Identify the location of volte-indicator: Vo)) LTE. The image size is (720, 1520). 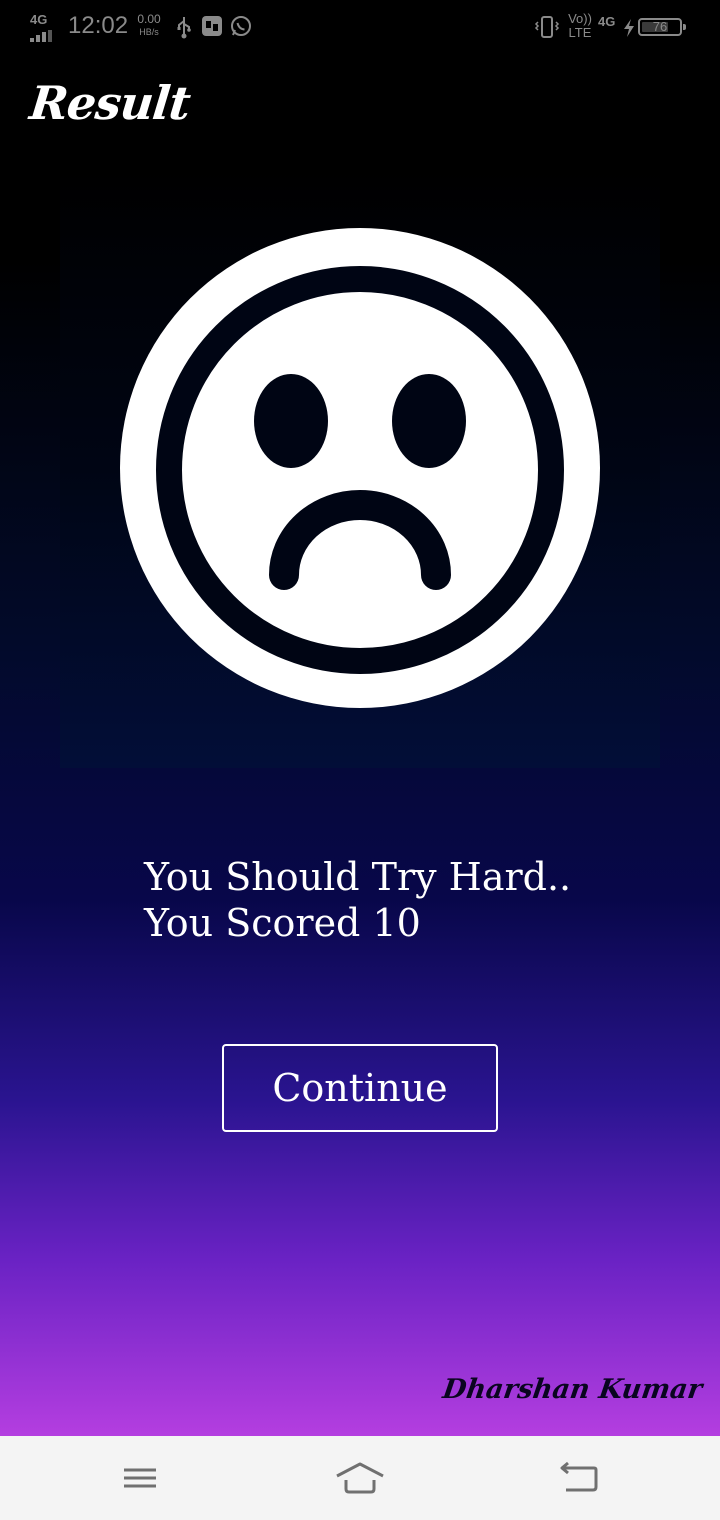
(580, 25).